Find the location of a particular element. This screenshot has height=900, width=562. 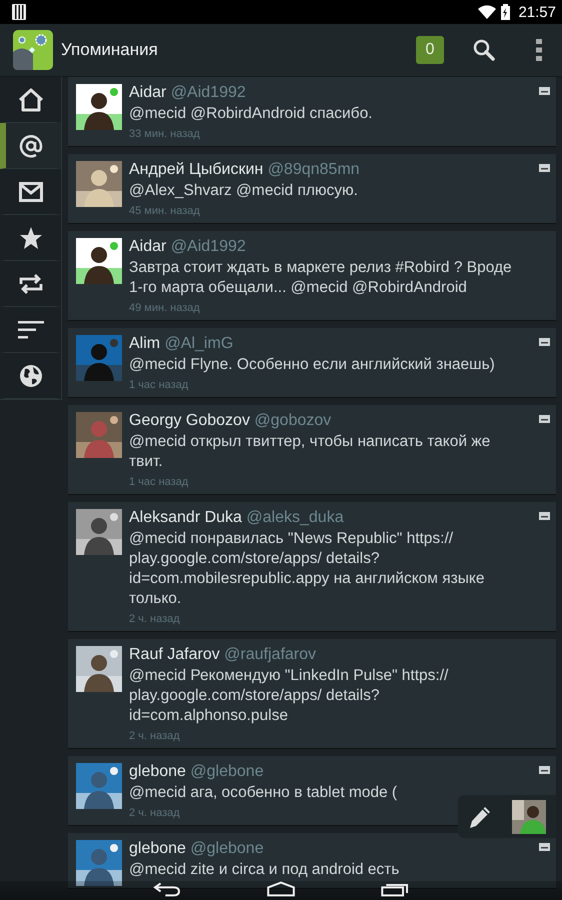

tweet-text: @mecid ага, особенно в tablet mode ( is located at coordinates (263, 793).